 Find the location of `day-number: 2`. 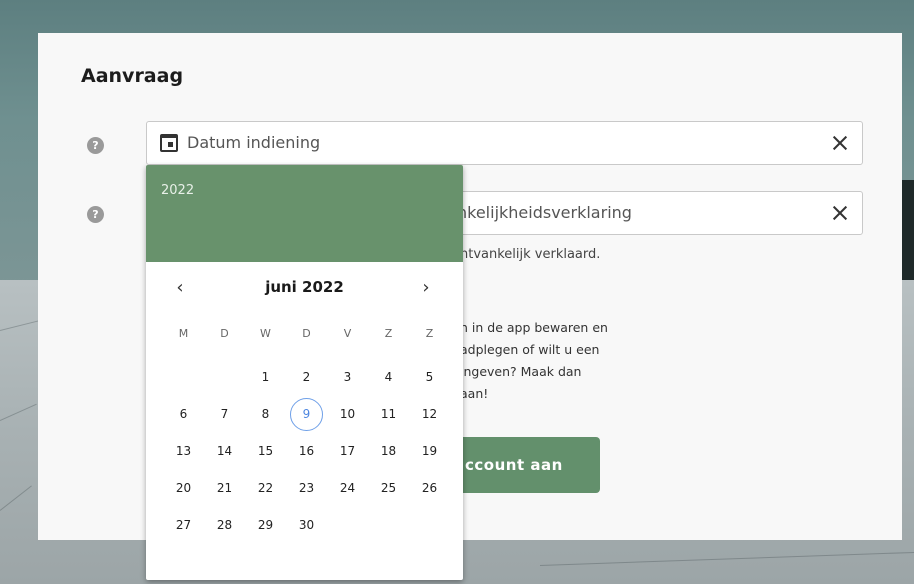

day-number: 2 is located at coordinates (306, 377).